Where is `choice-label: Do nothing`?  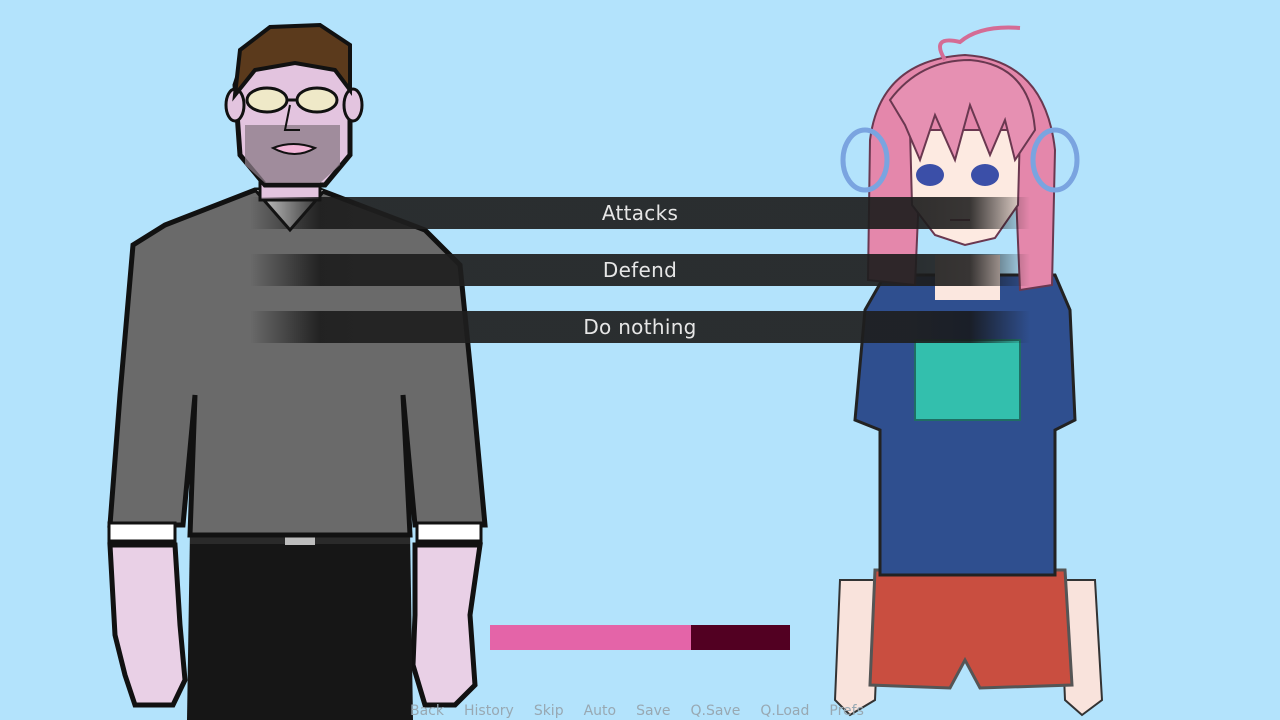 choice-label: Do nothing is located at coordinates (640, 327).